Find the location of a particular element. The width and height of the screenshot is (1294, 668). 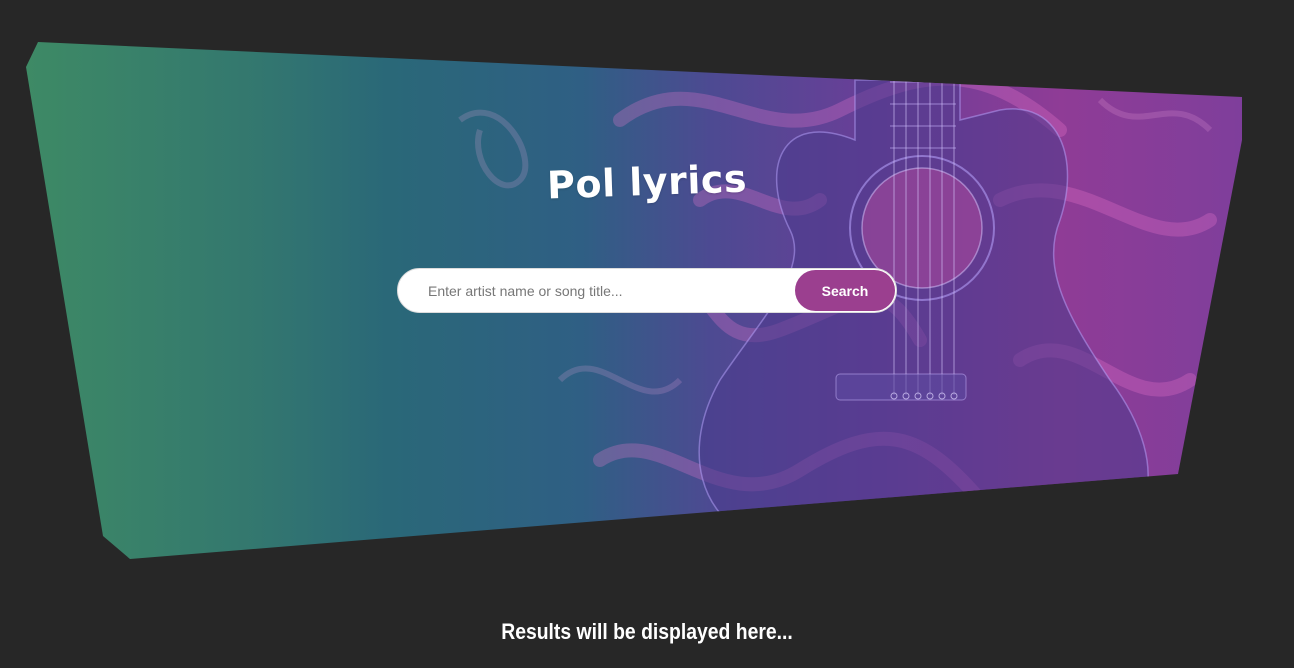

search-button: Search is located at coordinates (845, 290).